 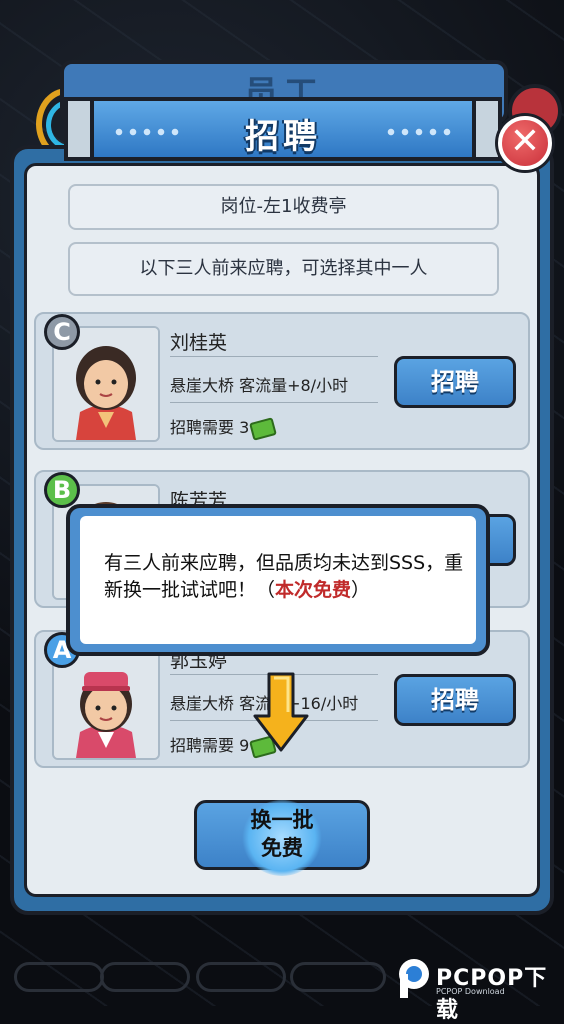 I want to click on close-icon: ✕, so click(x=525, y=141).